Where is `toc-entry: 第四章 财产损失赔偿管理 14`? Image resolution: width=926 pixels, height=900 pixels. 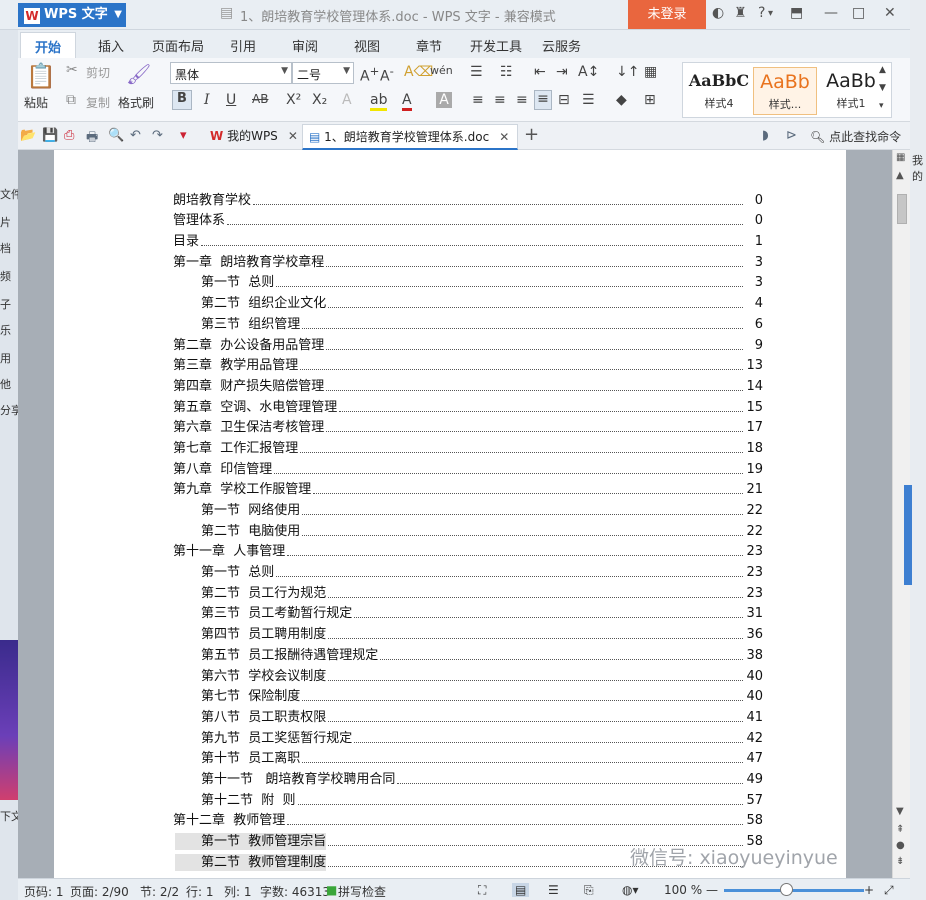 toc-entry: 第四章 财产损失赔偿管理 14 is located at coordinates (468, 384).